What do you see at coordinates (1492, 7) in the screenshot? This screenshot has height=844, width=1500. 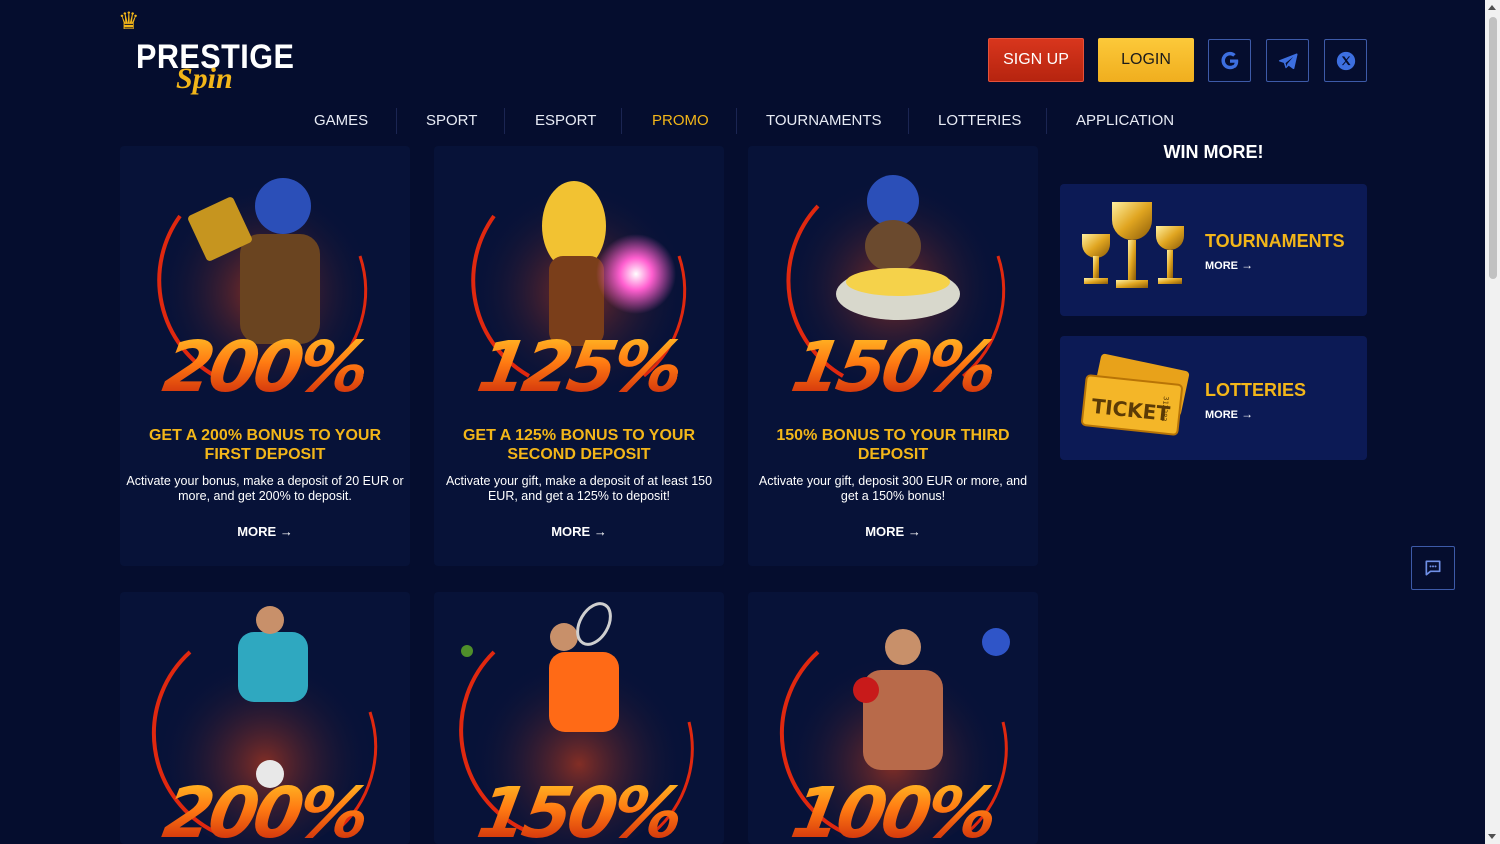 I see `scroll-up-arrow-icon` at bounding box center [1492, 7].